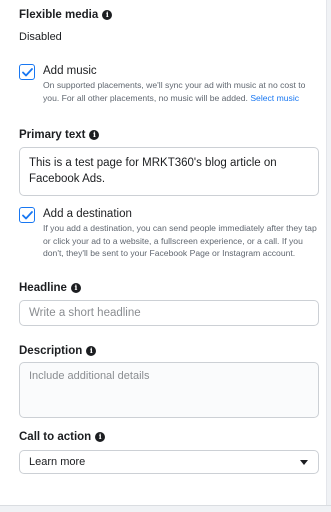 The height and width of the screenshot is (512, 331). I want to click on call-to-action-value: Learn more, so click(57, 462).